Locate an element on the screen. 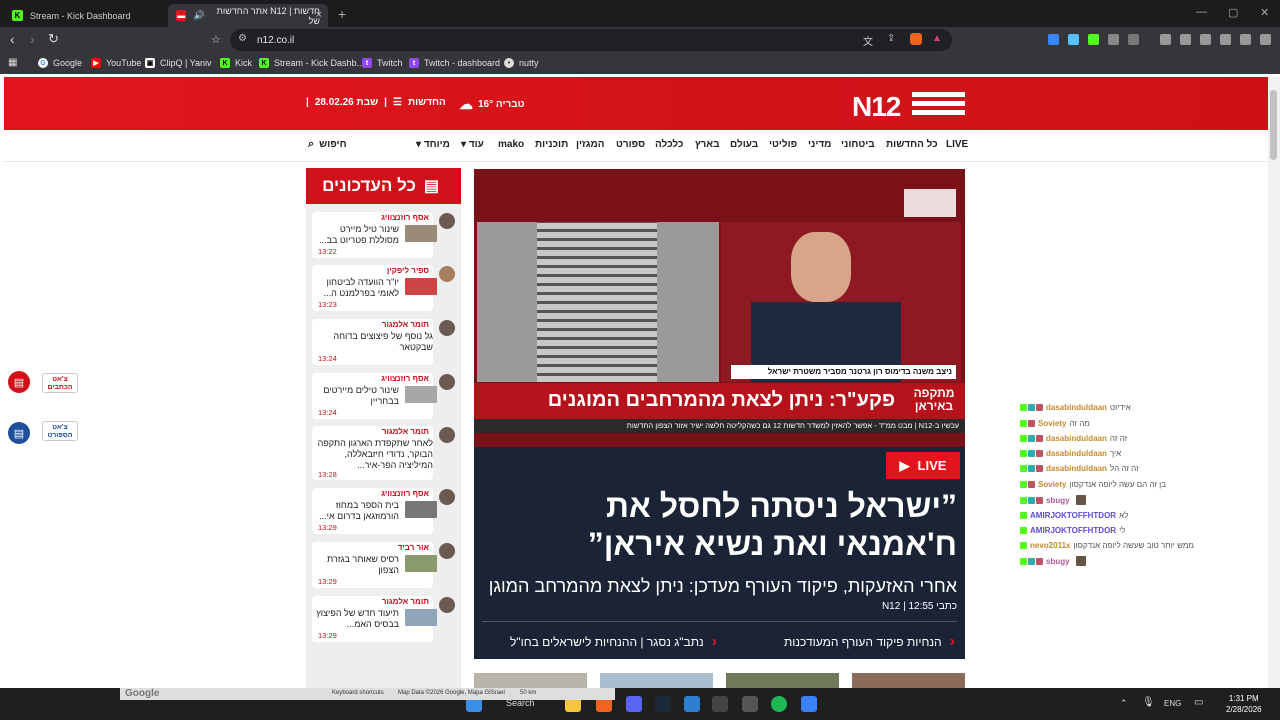 This screenshot has height=720, width=1280. weather-widget: ☁ טבריה 16° is located at coordinates (492, 104).